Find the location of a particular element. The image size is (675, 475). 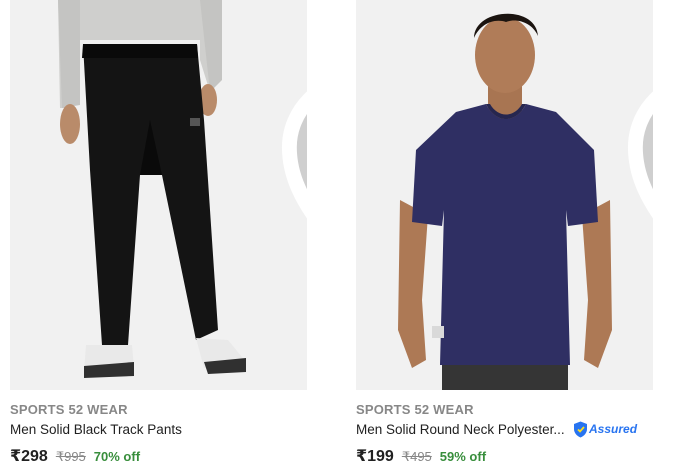

price-row: ₹199 ₹495 59% off is located at coordinates (421, 456).